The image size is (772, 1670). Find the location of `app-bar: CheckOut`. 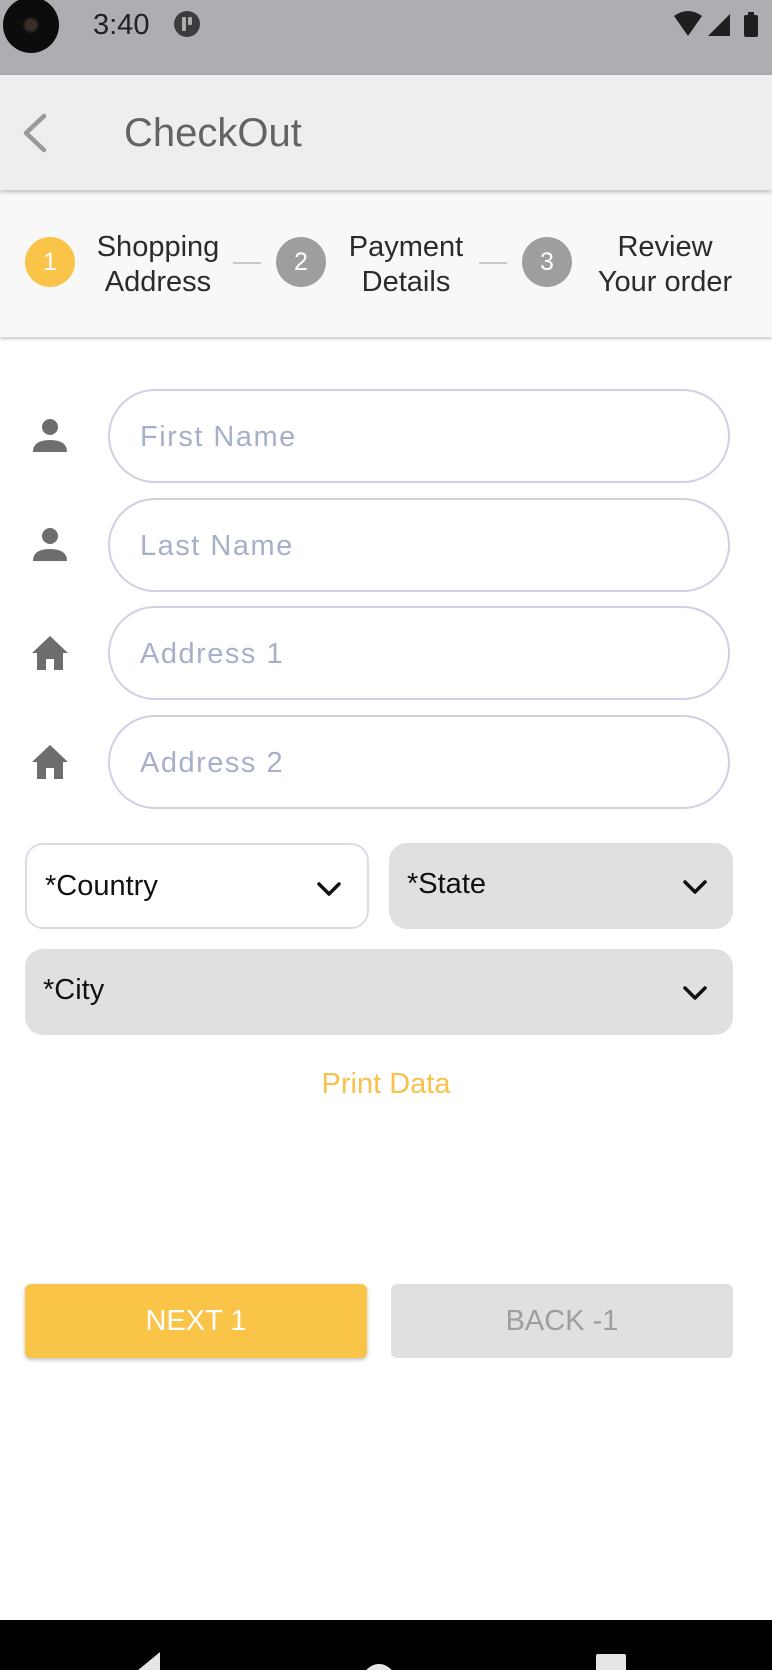

app-bar: CheckOut is located at coordinates (386, 132).